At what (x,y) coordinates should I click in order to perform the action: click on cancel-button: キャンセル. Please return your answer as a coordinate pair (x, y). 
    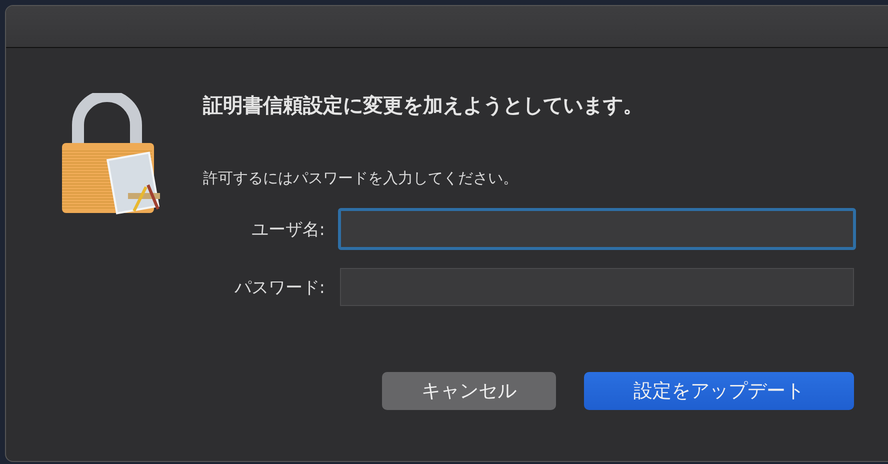
    Looking at the image, I should click on (469, 391).